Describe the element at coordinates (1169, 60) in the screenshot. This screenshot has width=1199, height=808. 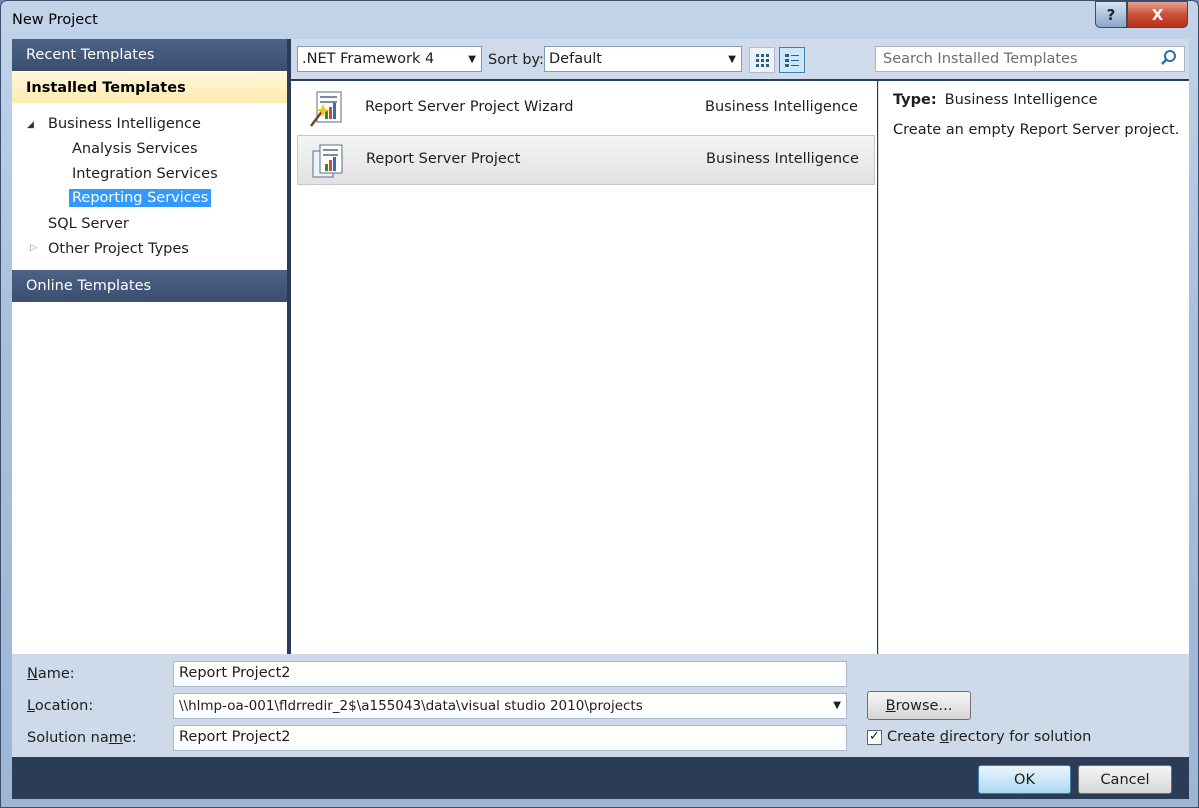
I see `search-icon` at that location.